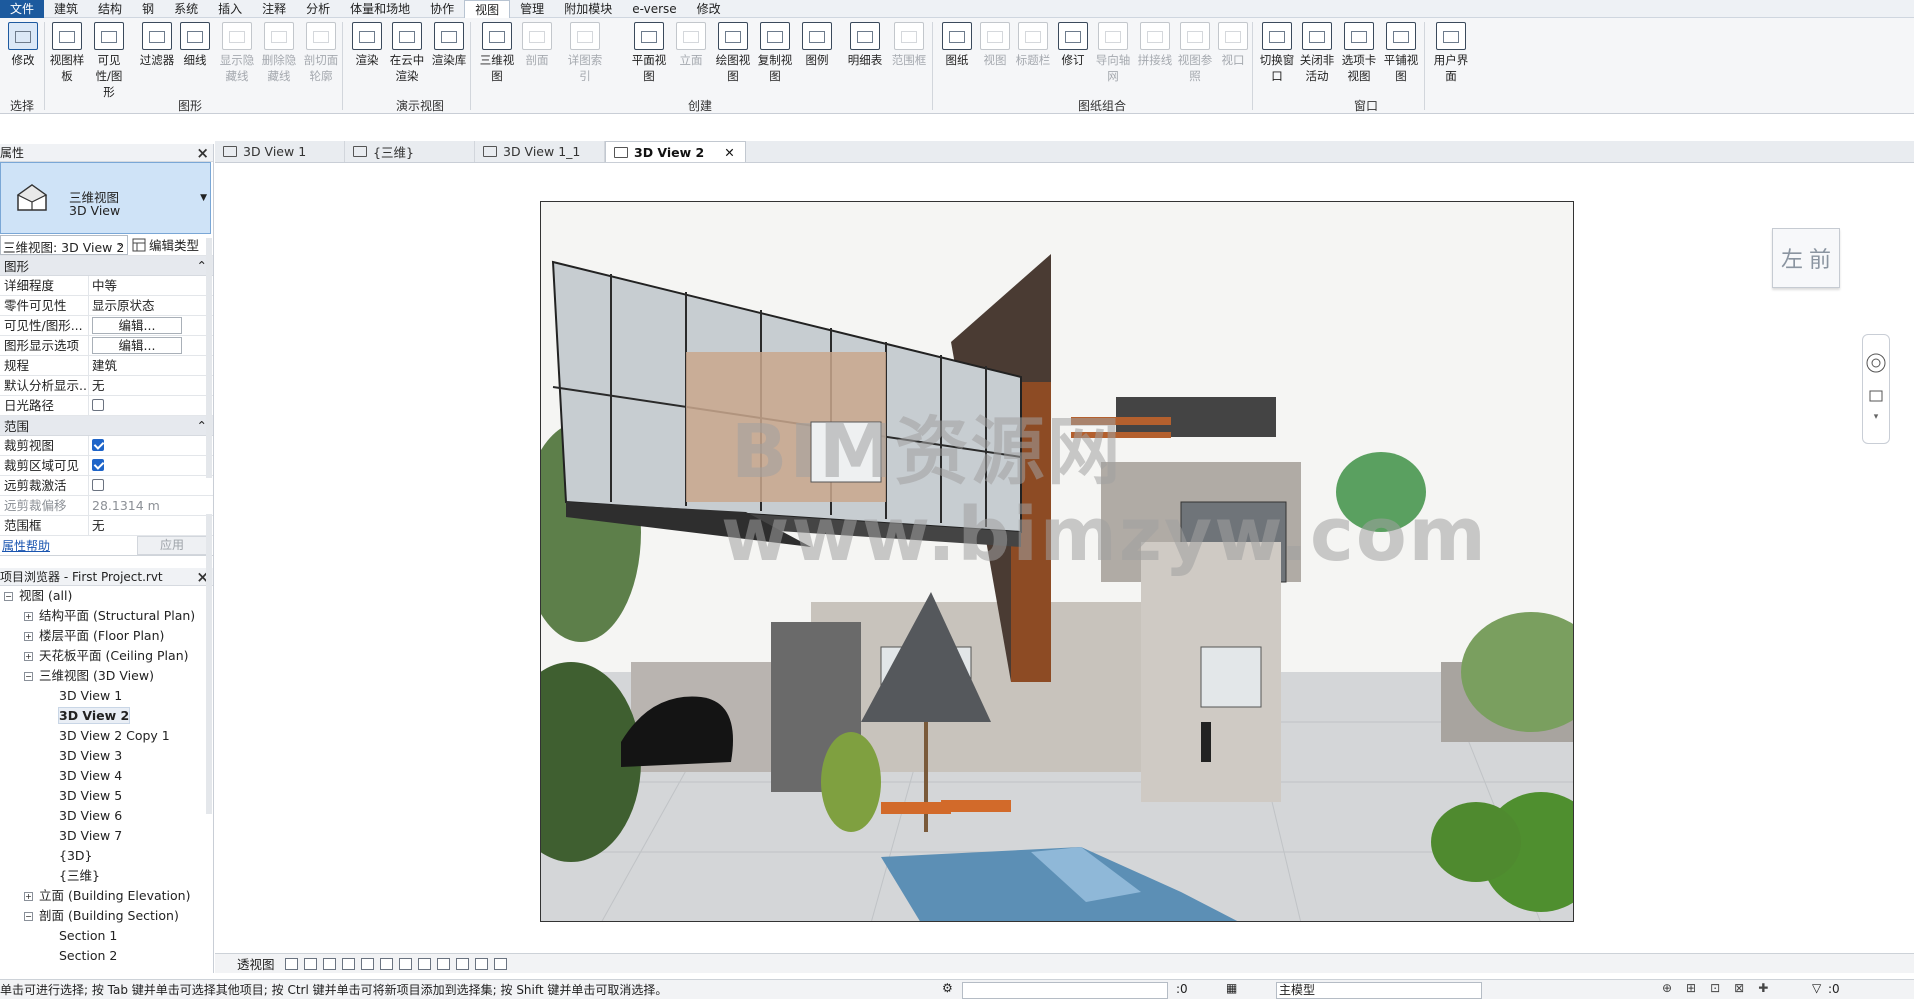 This screenshot has height=999, width=1914. I want to click on lock-view-icon, so click(443, 963).